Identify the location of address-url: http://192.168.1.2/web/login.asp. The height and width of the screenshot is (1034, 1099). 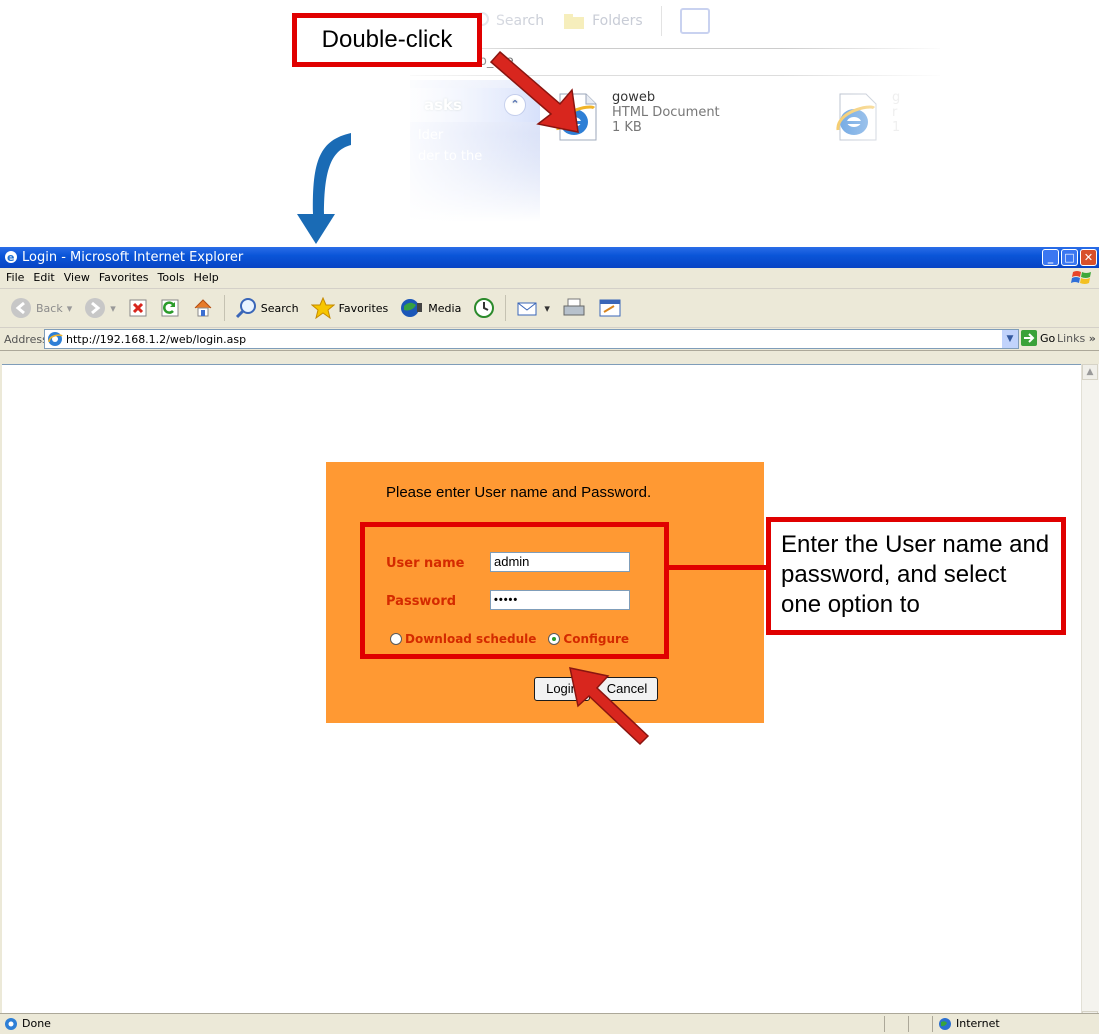
(156, 339).